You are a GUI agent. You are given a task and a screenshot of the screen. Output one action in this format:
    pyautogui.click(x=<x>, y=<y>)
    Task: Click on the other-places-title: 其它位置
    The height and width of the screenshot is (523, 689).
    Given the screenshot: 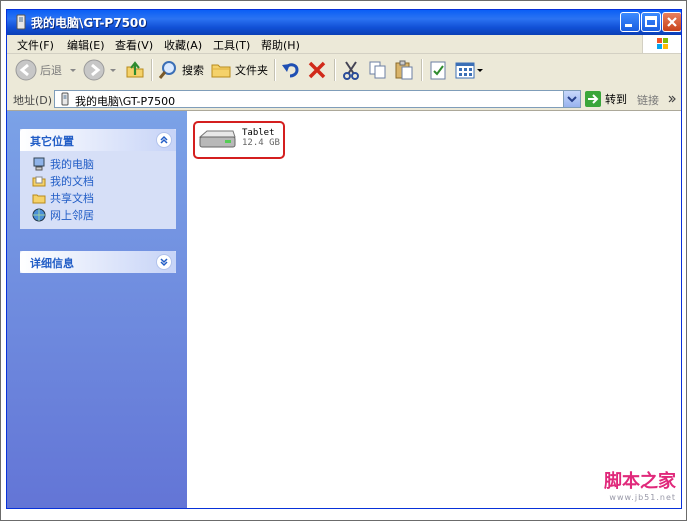 What is the action you would take?
    pyautogui.click(x=52, y=141)
    